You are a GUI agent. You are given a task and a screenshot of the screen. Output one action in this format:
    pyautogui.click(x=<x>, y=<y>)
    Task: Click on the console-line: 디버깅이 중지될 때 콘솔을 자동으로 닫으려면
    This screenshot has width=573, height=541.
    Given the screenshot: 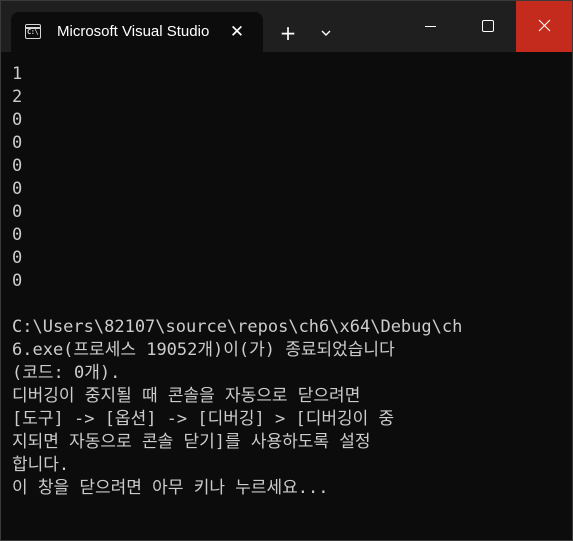 What is the action you would take?
    pyautogui.click(x=186, y=396)
    